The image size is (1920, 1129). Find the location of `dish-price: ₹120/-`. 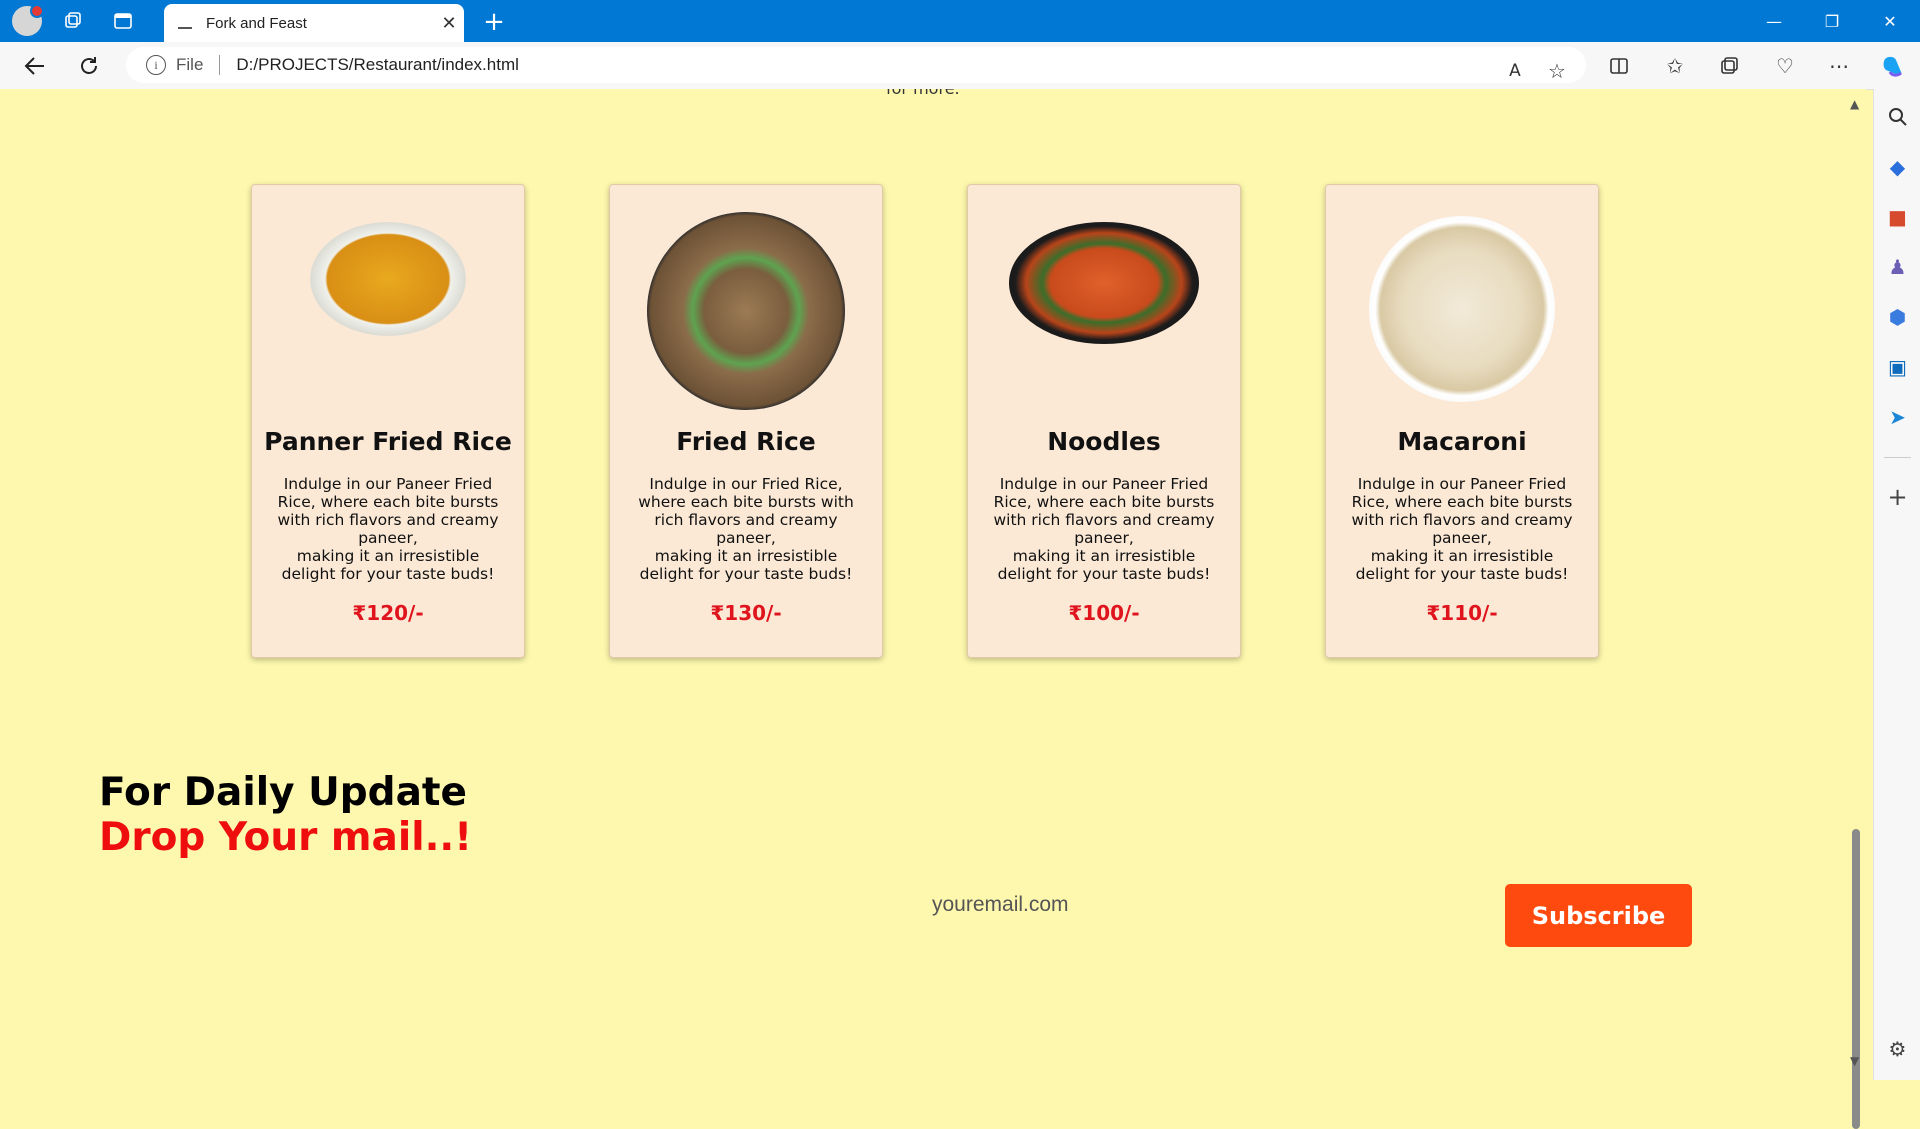

dish-price: ₹120/- is located at coordinates (388, 613).